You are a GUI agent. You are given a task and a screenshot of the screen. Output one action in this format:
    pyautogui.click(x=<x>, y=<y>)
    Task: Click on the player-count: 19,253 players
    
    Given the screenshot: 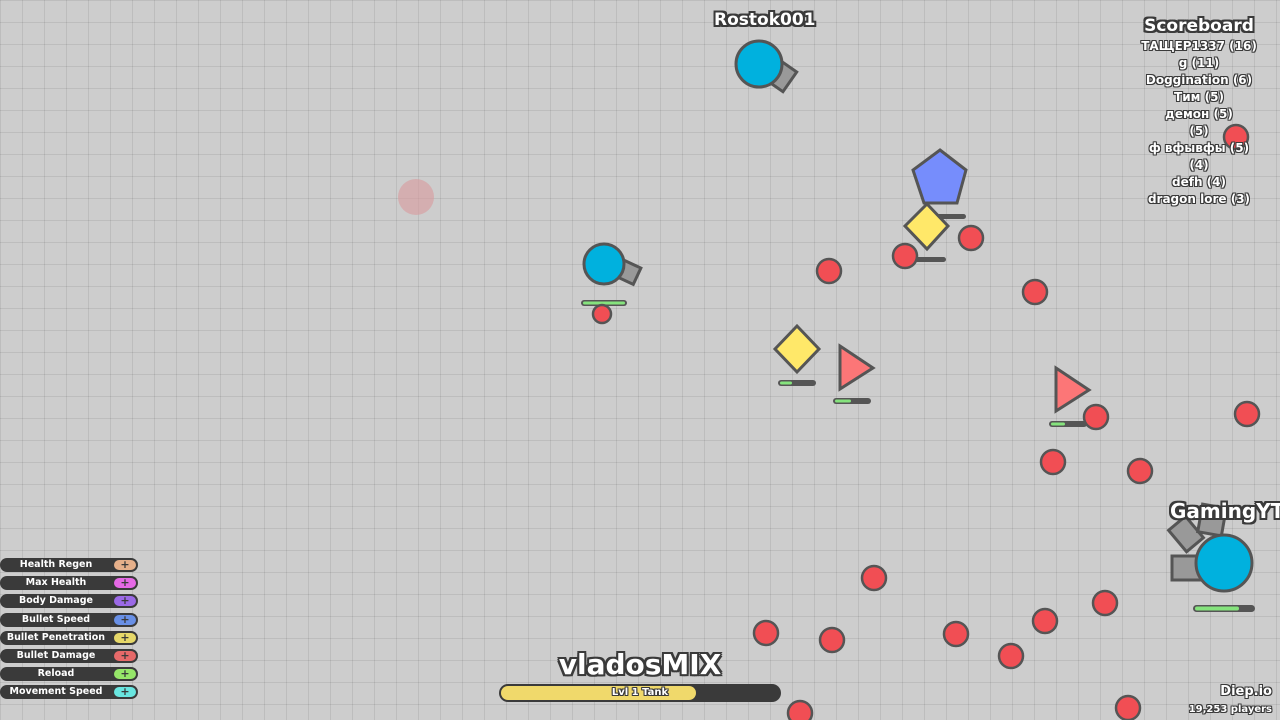 What is the action you would take?
    pyautogui.click(x=1230, y=709)
    